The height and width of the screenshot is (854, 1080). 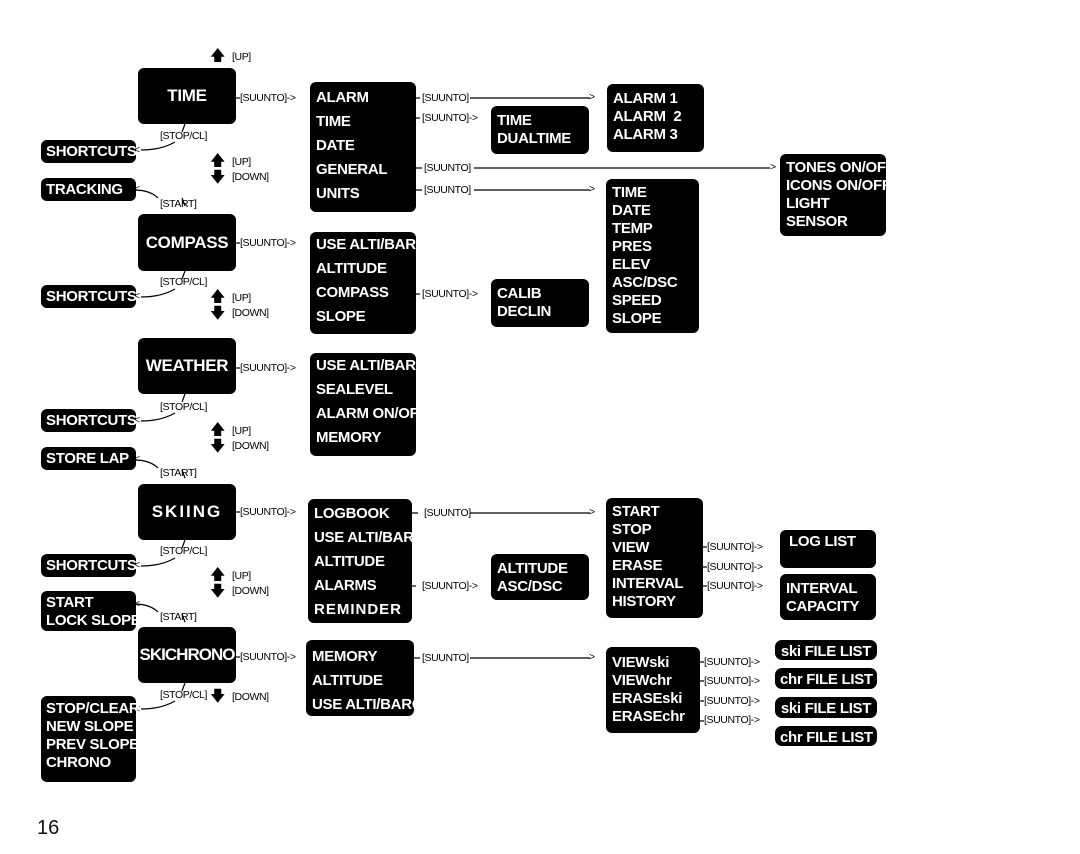 I want to click on box-label: chr FILE LIST, so click(x=826, y=679).